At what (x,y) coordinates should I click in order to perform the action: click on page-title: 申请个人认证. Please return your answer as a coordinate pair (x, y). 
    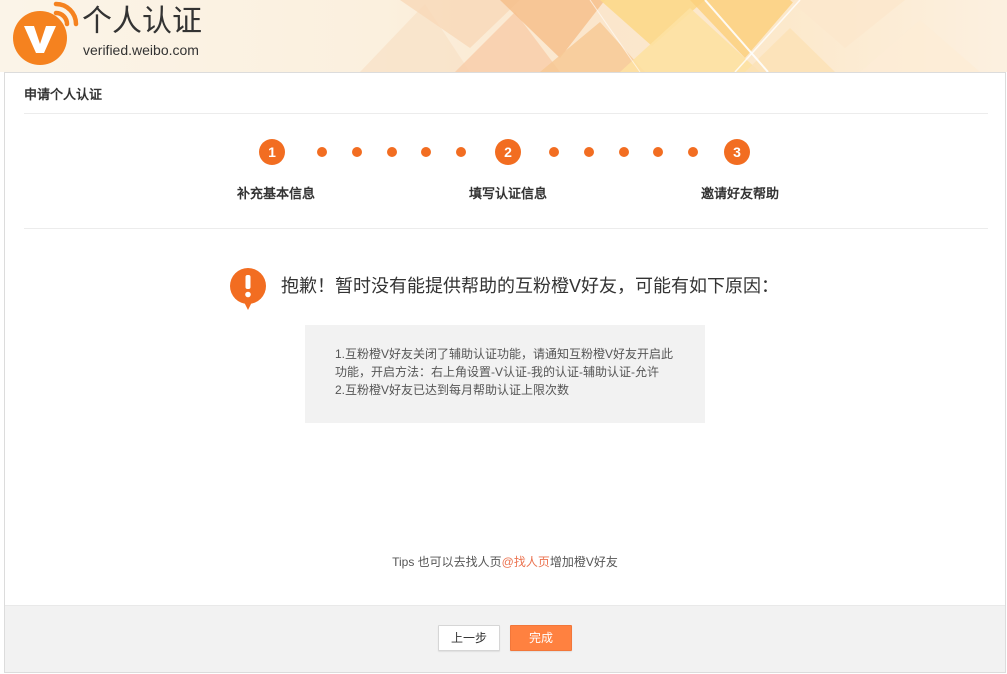
    Looking at the image, I should click on (63, 94).